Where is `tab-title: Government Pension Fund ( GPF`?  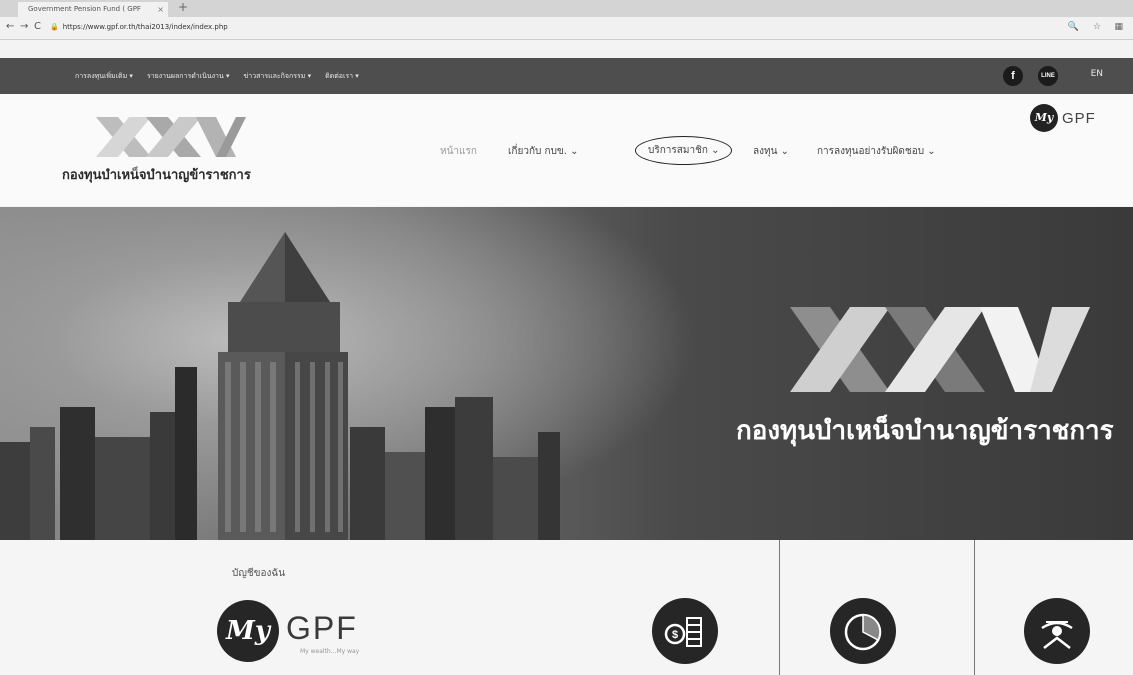 tab-title: Government Pension Fund ( GPF is located at coordinates (84, 9).